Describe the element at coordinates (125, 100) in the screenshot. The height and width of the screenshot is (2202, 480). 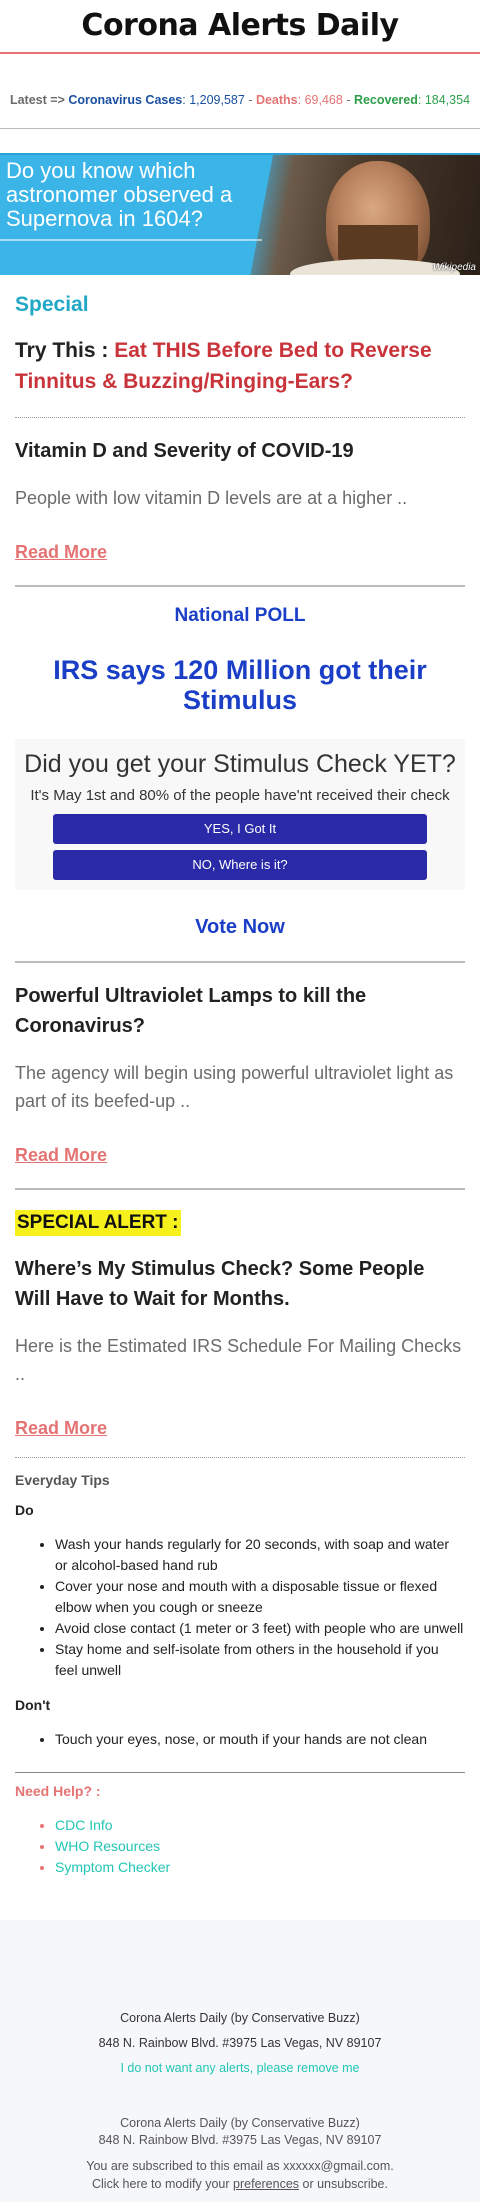
I see `ticker-cases-label: Coronavirus Cases` at that location.